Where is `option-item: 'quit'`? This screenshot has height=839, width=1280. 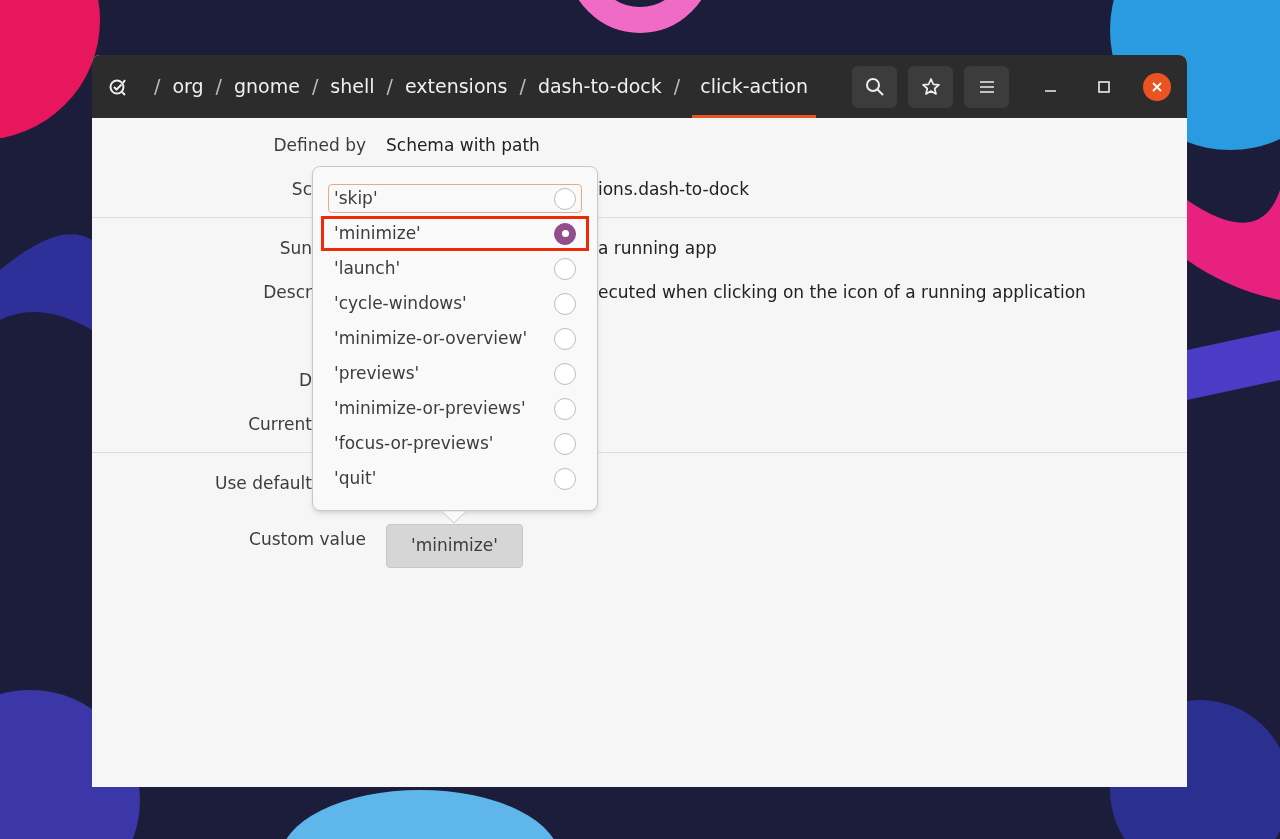
option-item: 'quit' is located at coordinates (455, 478).